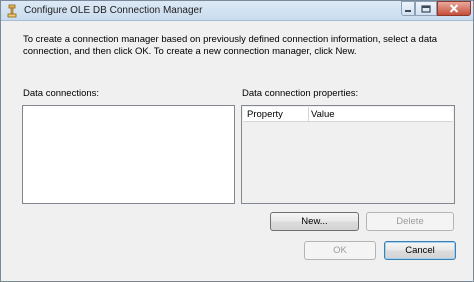 The height and width of the screenshot is (282, 474). Describe the element at coordinates (420, 250) in the screenshot. I see `cancel-button: Cancel` at that location.